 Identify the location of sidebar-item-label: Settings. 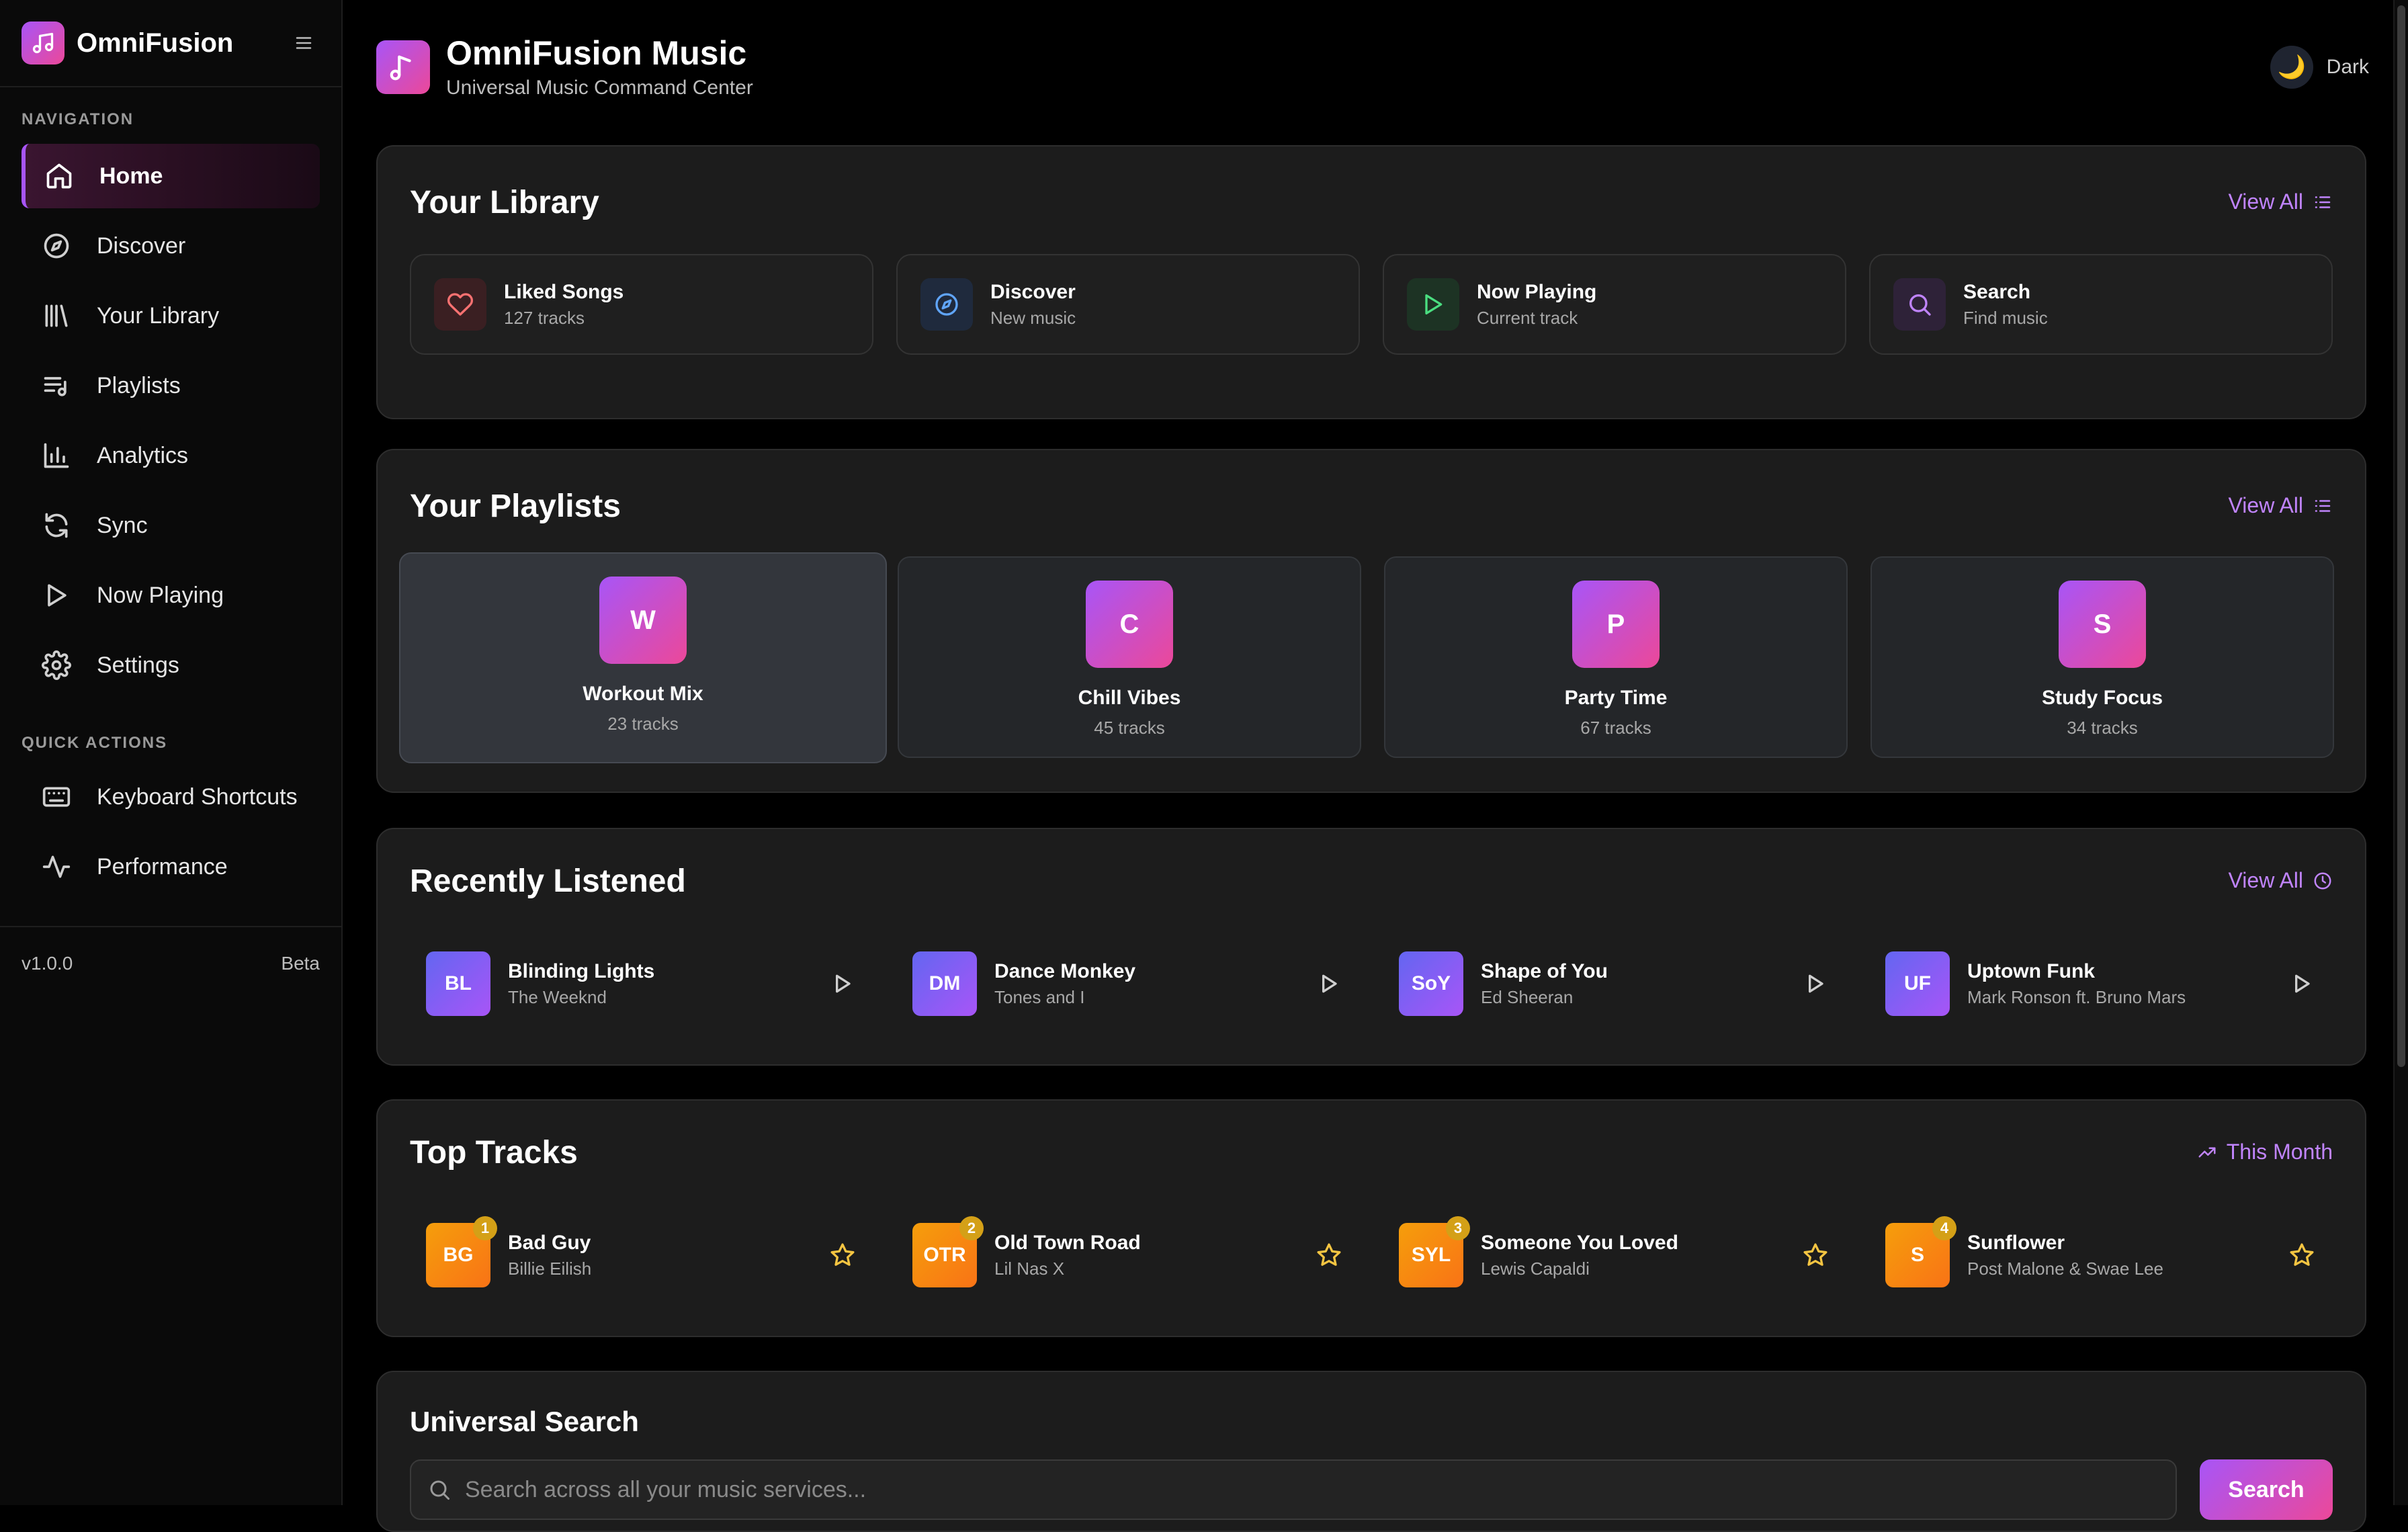
(138, 665).